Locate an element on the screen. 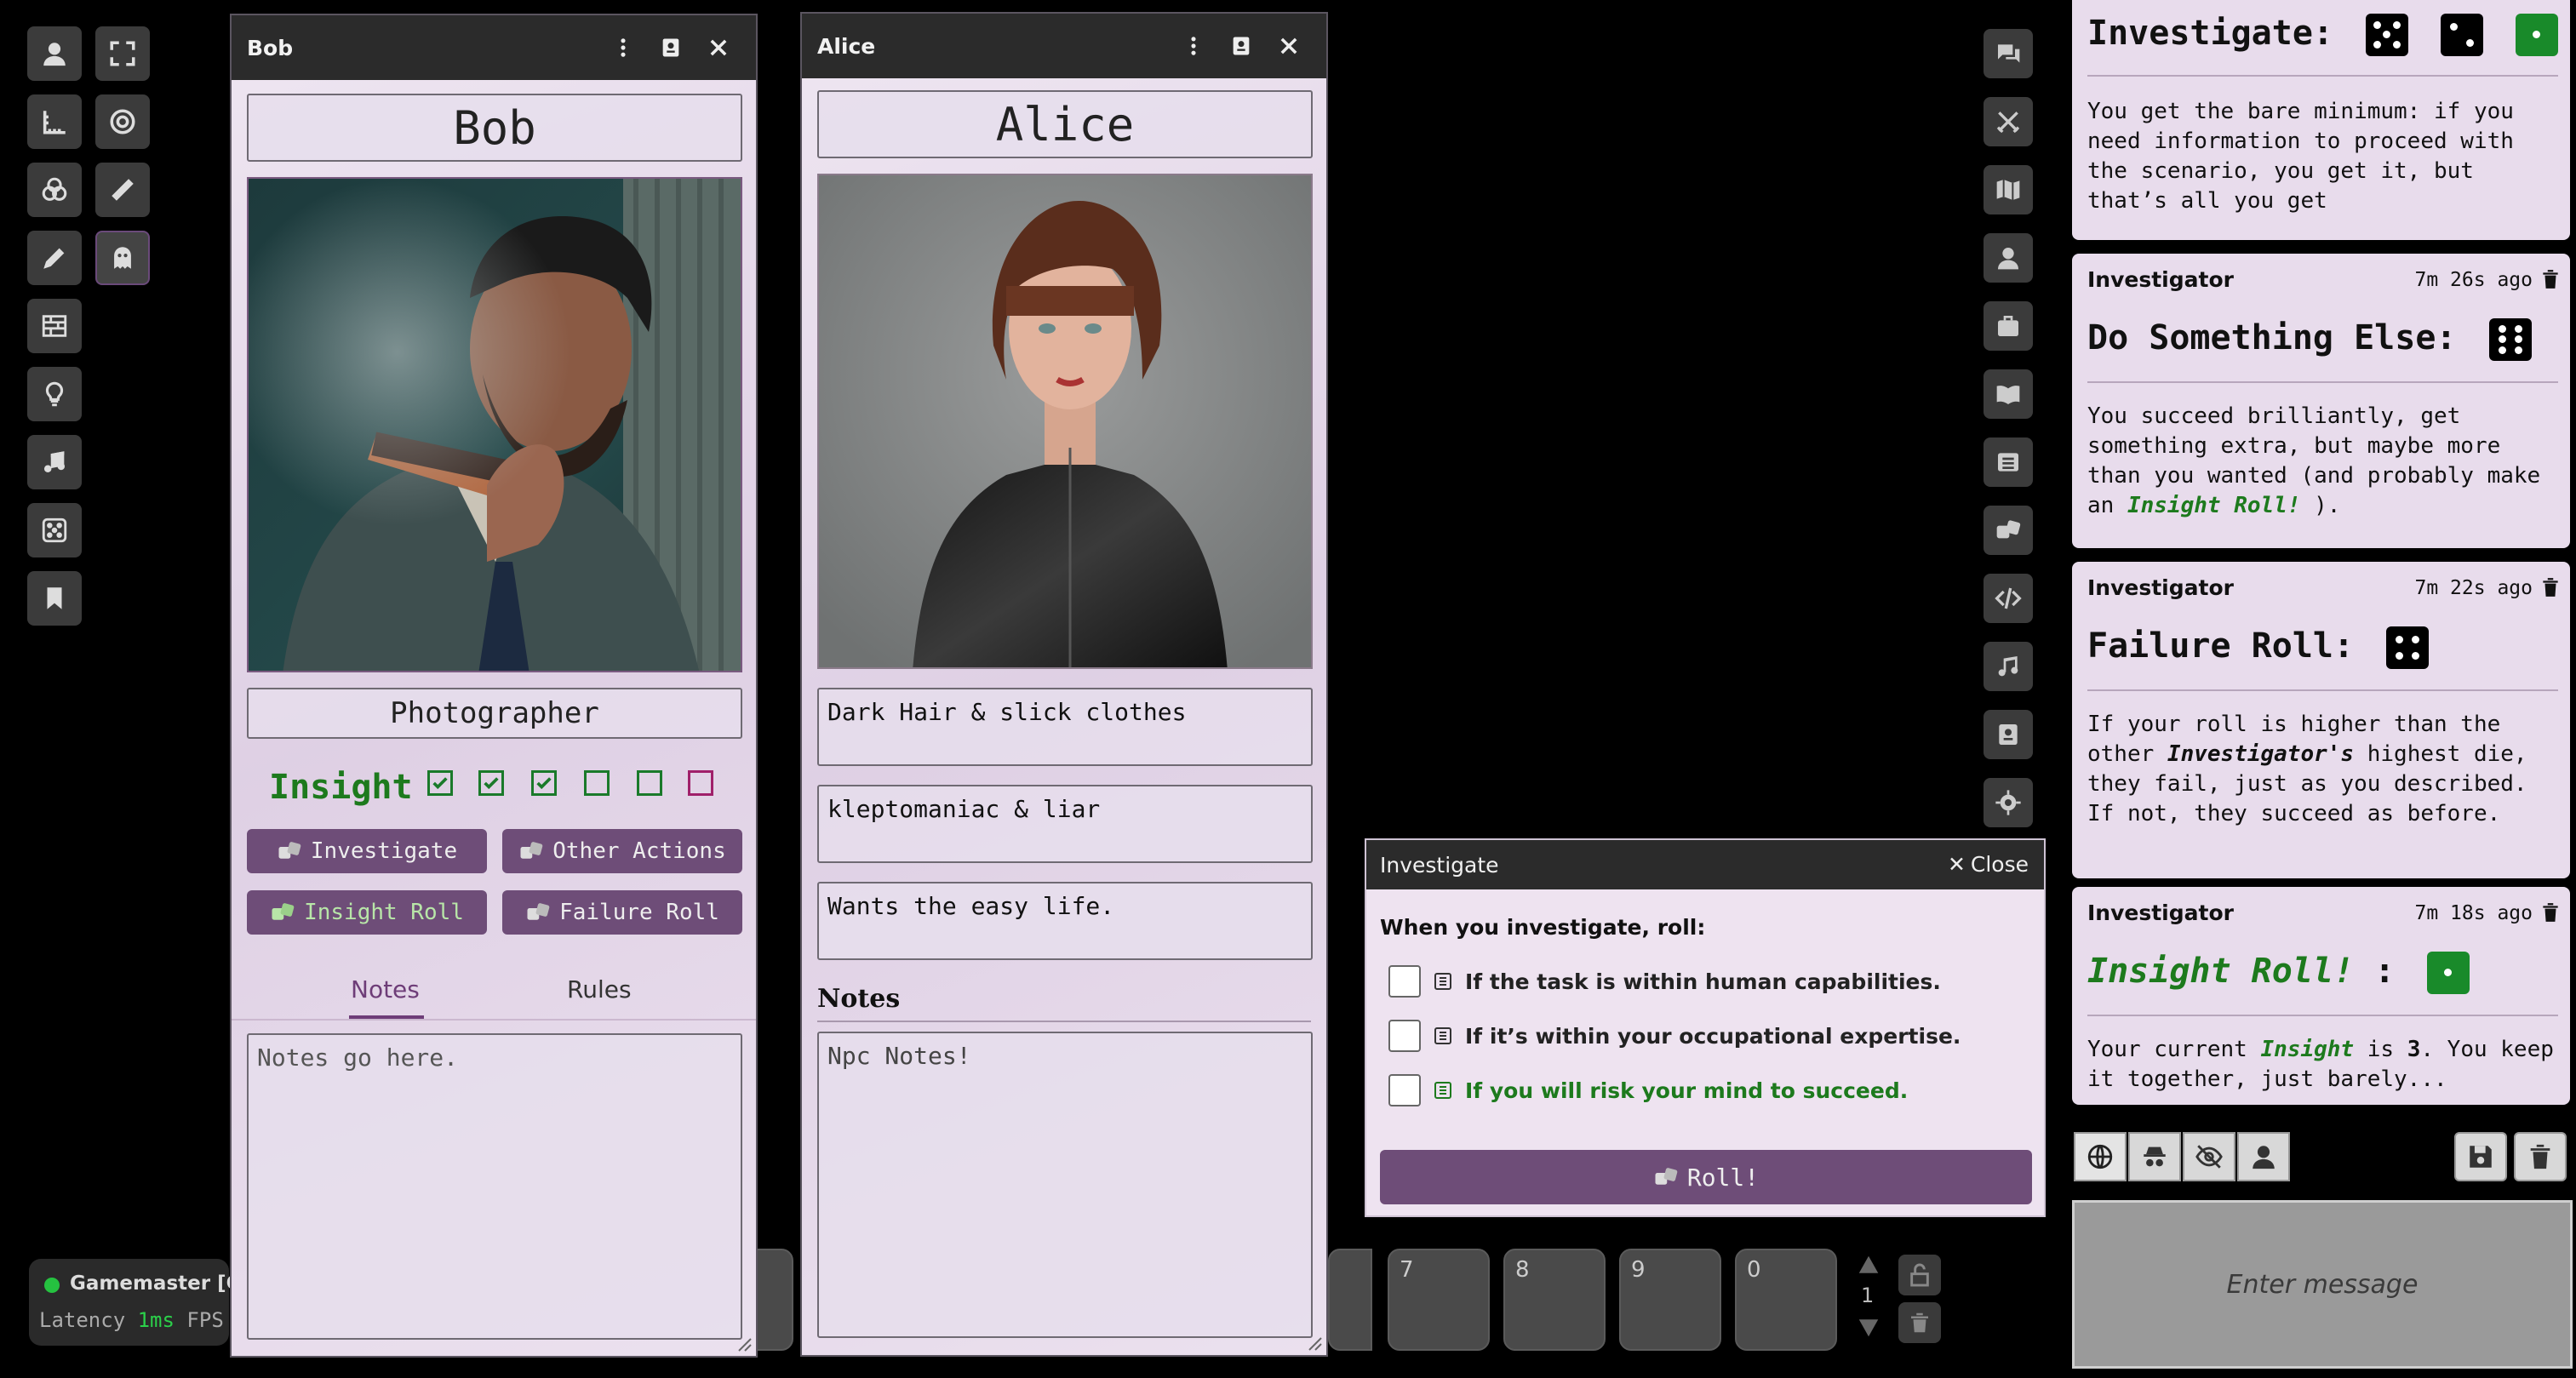 This screenshot has width=2576, height=1378. hotbar-slot-9: 9 is located at coordinates (1670, 1300).